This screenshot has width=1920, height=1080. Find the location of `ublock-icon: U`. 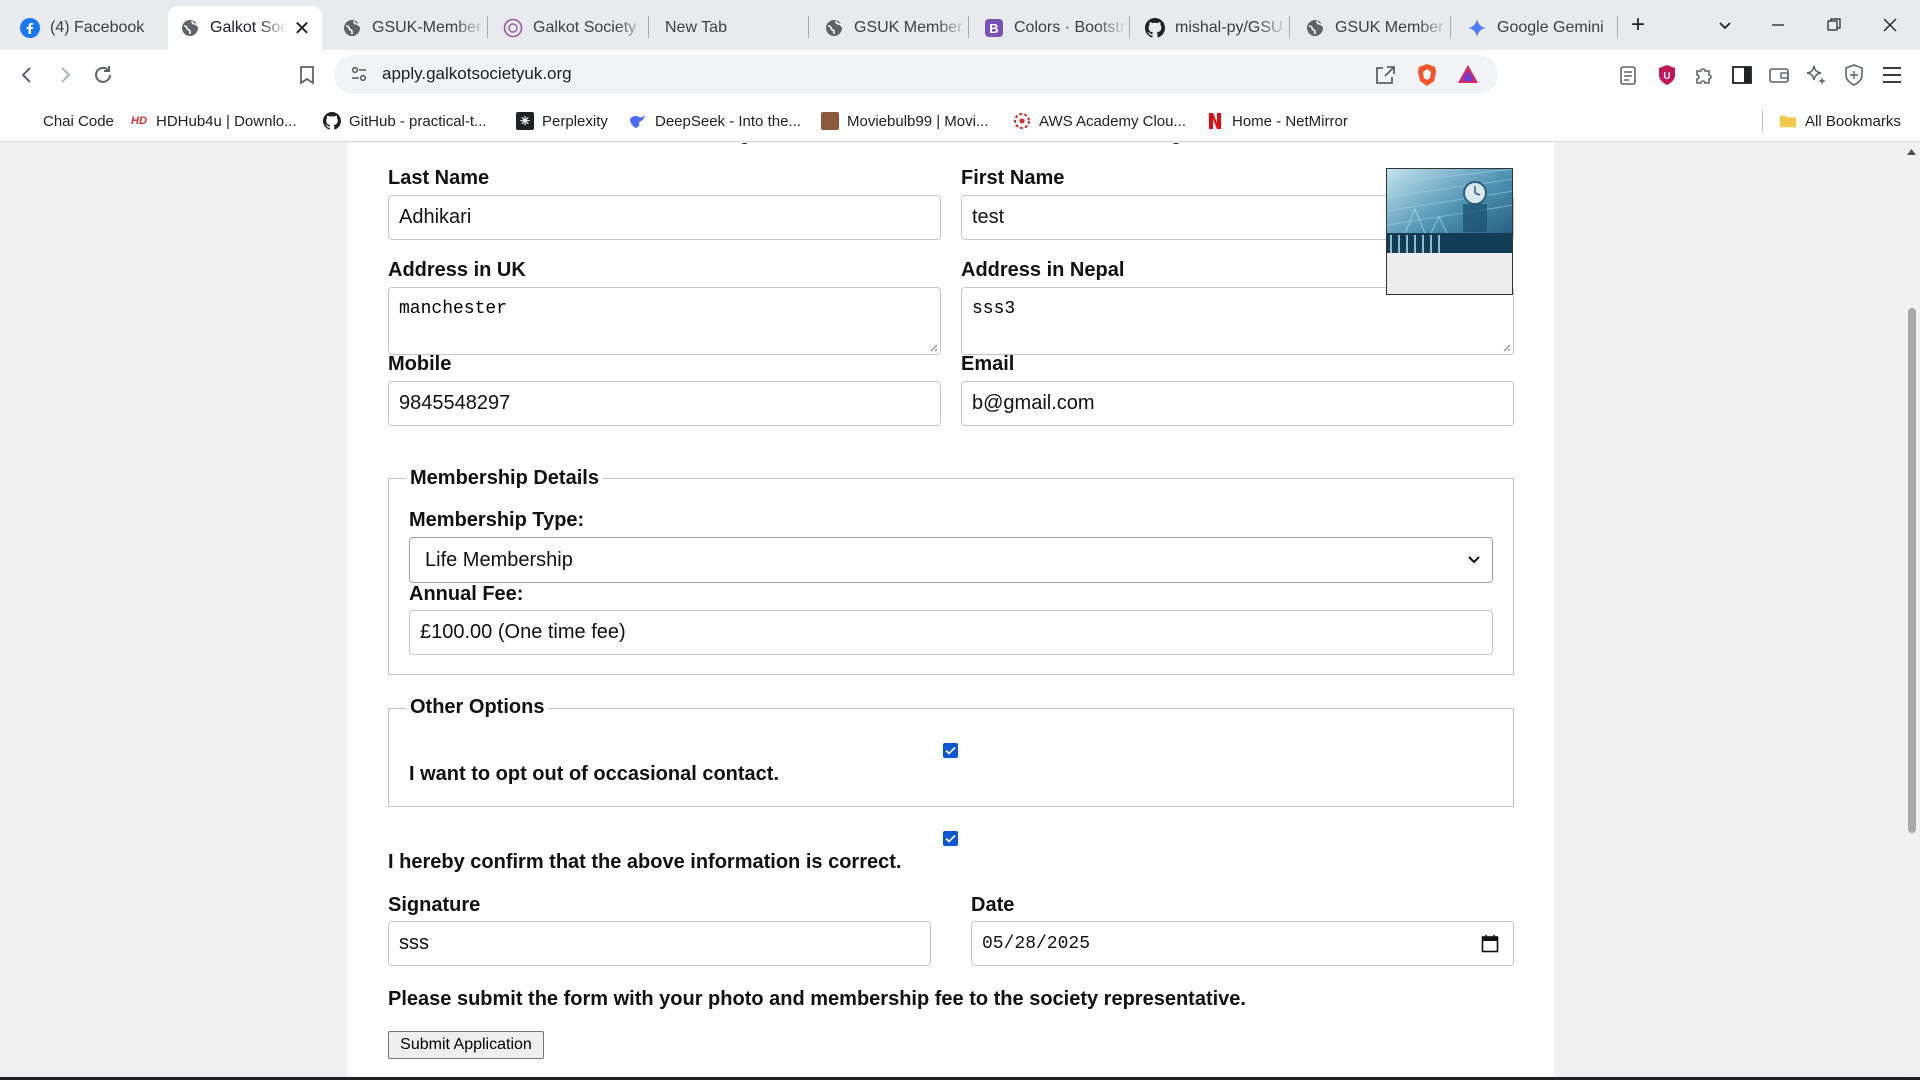

ublock-icon: U is located at coordinates (1667, 75).